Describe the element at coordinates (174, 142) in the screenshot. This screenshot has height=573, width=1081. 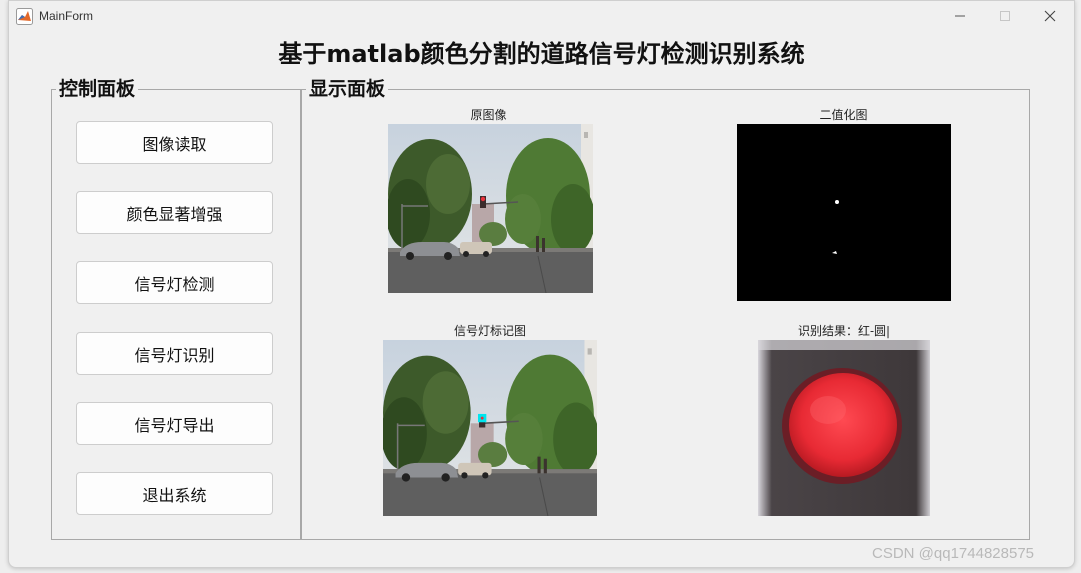
I see `read-image-button: 图像读取` at that location.